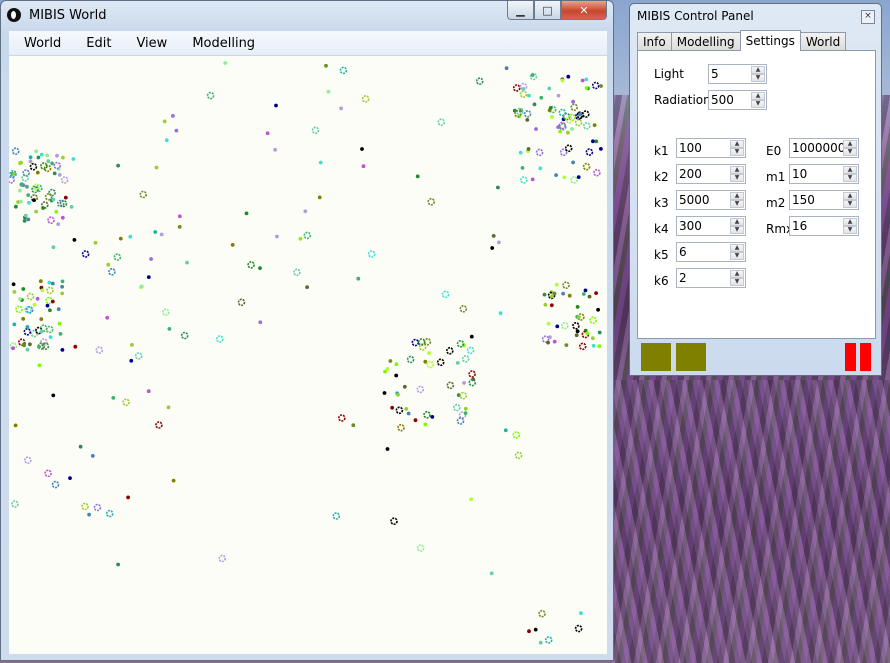 The height and width of the screenshot is (663, 890). I want to click on k6-down-arrow-icon: ▼, so click(737, 282).